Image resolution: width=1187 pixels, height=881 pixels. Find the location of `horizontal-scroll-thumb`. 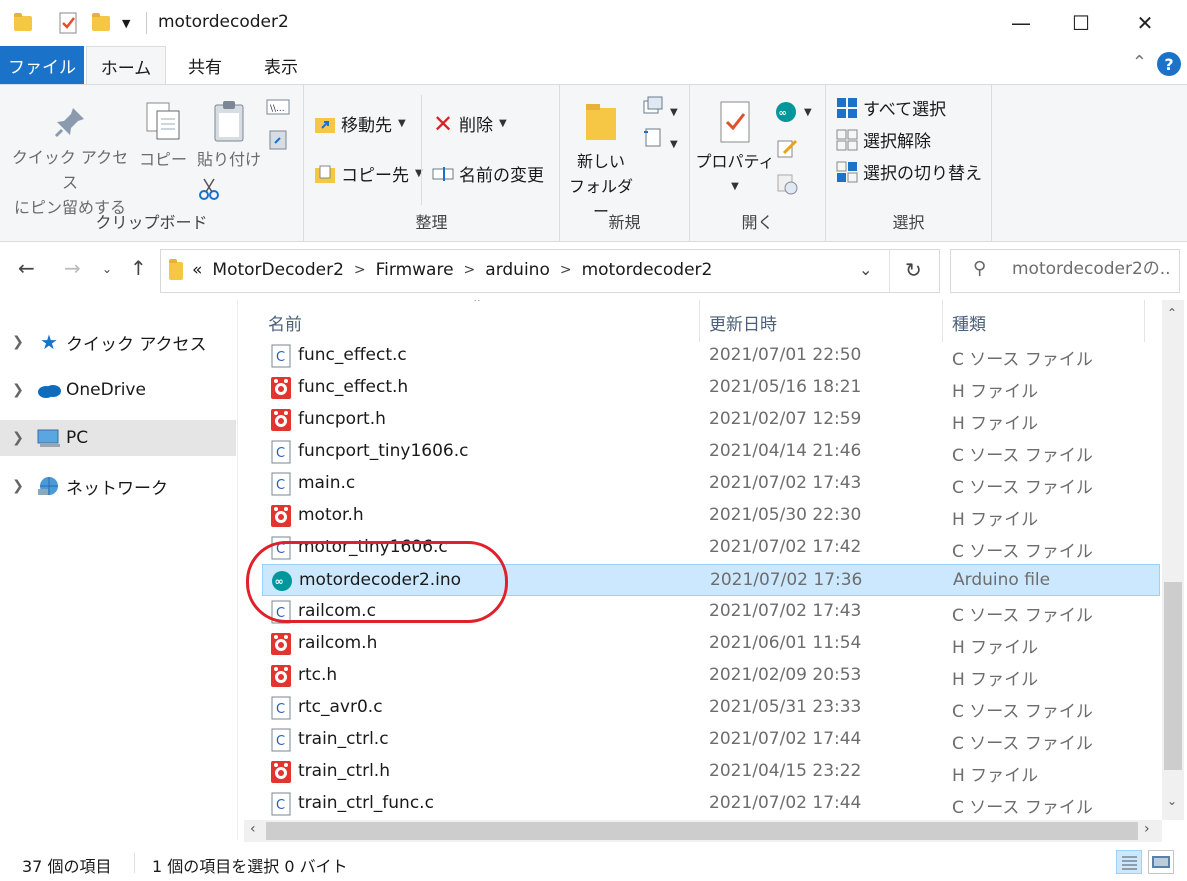

horizontal-scroll-thumb is located at coordinates (702, 831).